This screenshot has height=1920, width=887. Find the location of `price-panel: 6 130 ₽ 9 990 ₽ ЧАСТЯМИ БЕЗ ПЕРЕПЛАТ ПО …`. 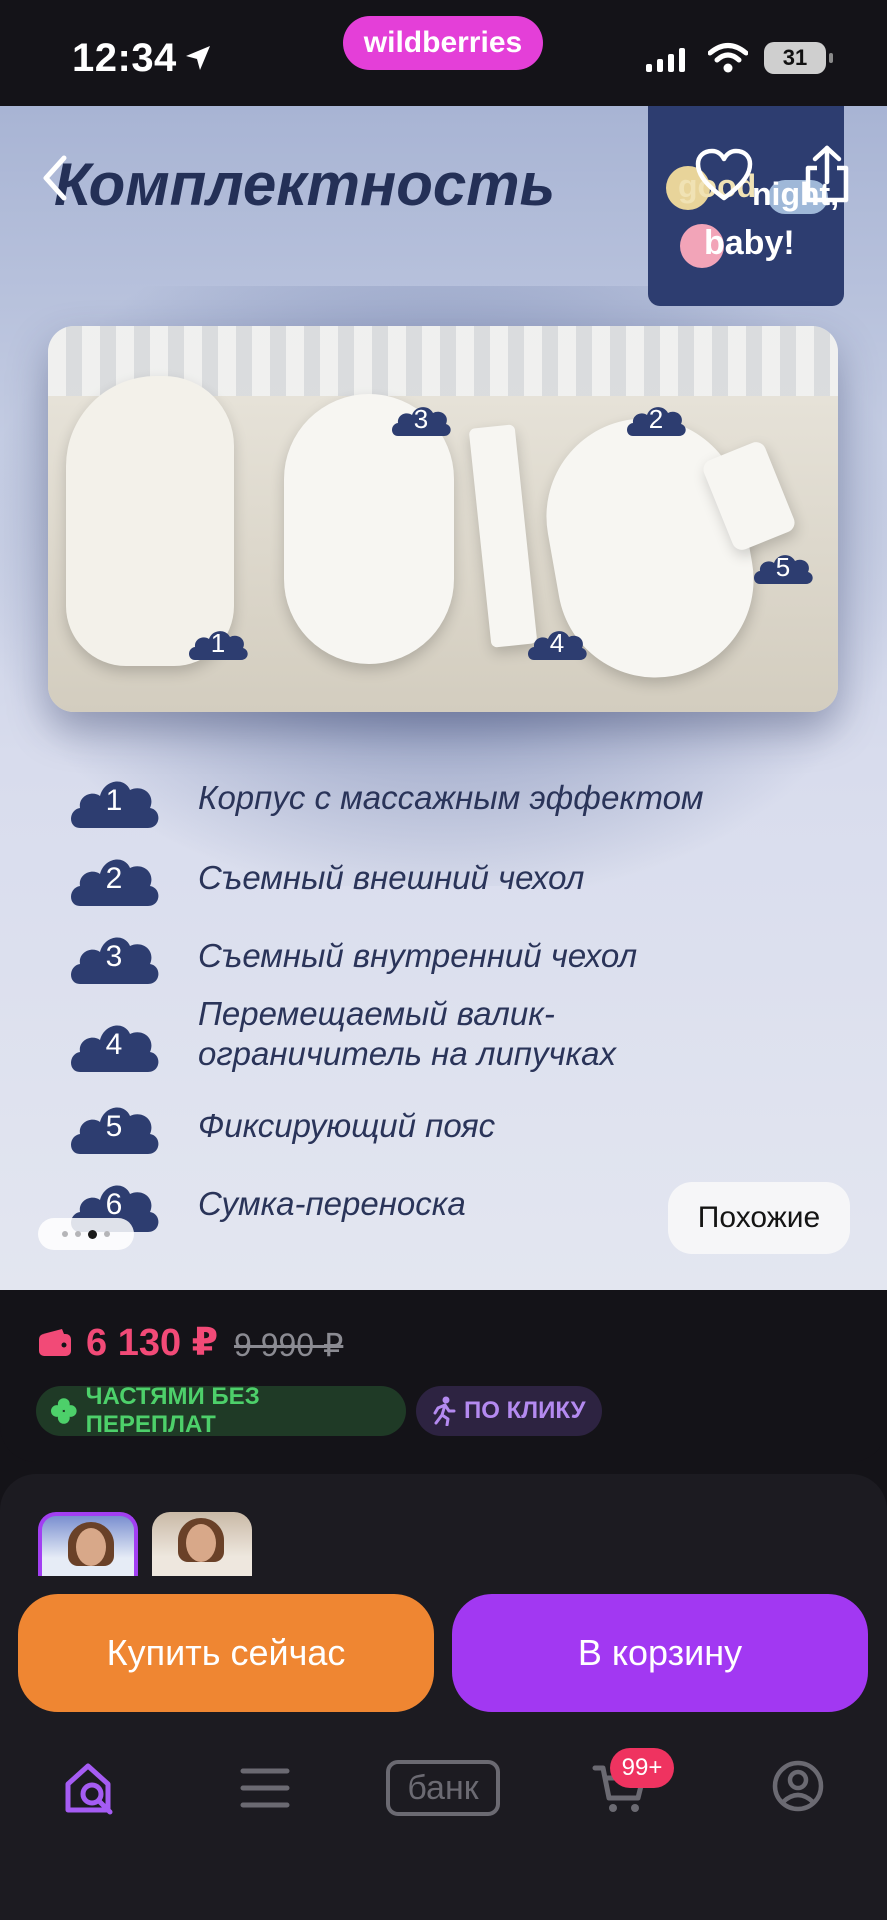

price-panel: 6 130 ₽ 9 990 ₽ ЧАСТЯМИ БЕЗ ПЕРЕПЛАТ ПО … is located at coordinates (443, 1376).